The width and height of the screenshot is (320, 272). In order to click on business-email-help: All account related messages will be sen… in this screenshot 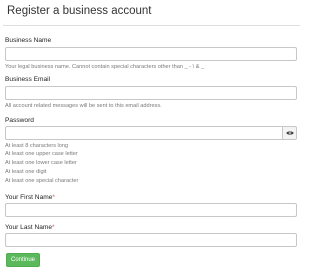, I will do `click(83, 106)`.